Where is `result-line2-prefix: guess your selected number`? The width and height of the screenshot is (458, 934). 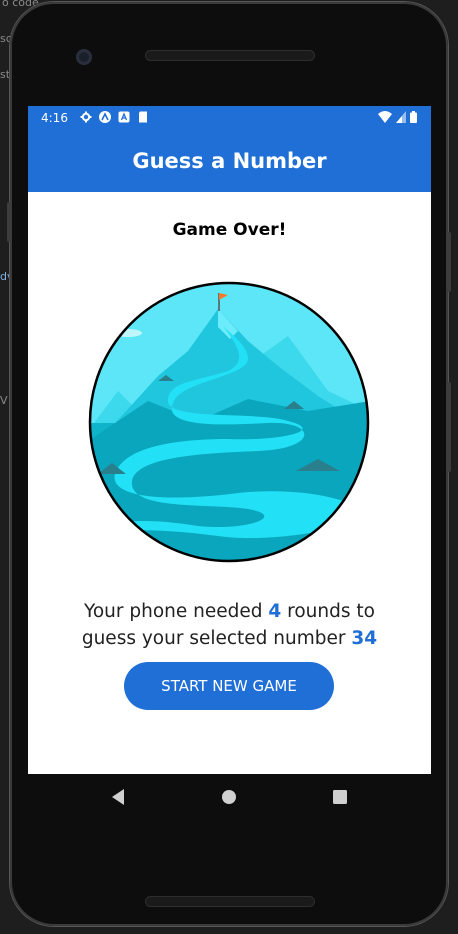
result-line2-prefix: guess your selected number is located at coordinates (216, 638).